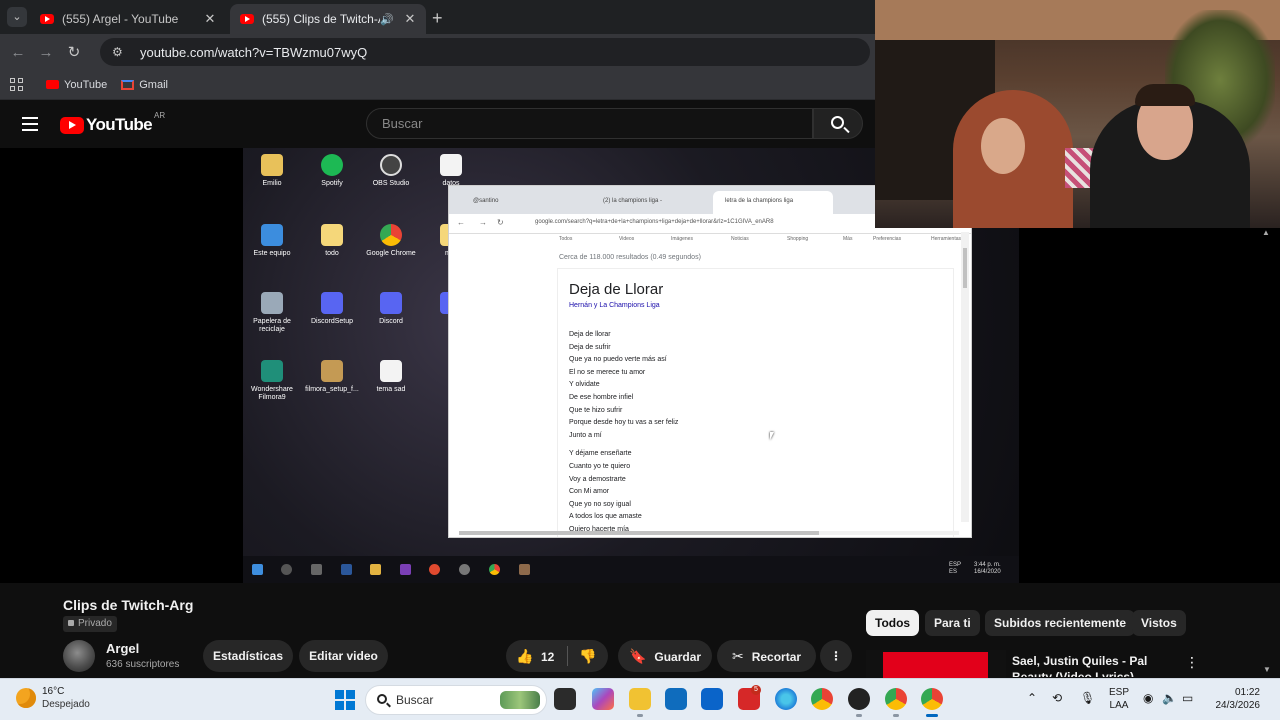 This screenshot has height=720, width=1280. I want to click on chip-vistos: Vistos, so click(1159, 623).